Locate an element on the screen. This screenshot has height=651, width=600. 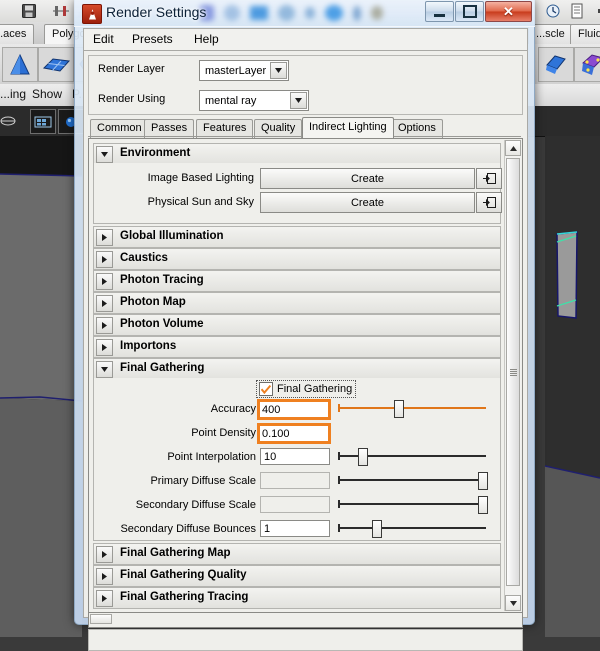
section-title: Environment is located at coordinates (155, 153).